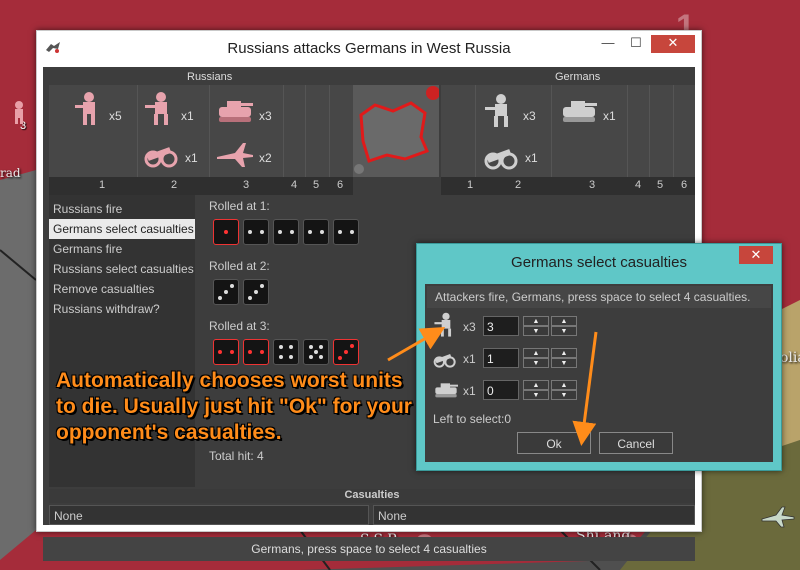 The image size is (800, 570). What do you see at coordinates (265, 158) in the screenshot?
I see `unit-count: x2` at bounding box center [265, 158].